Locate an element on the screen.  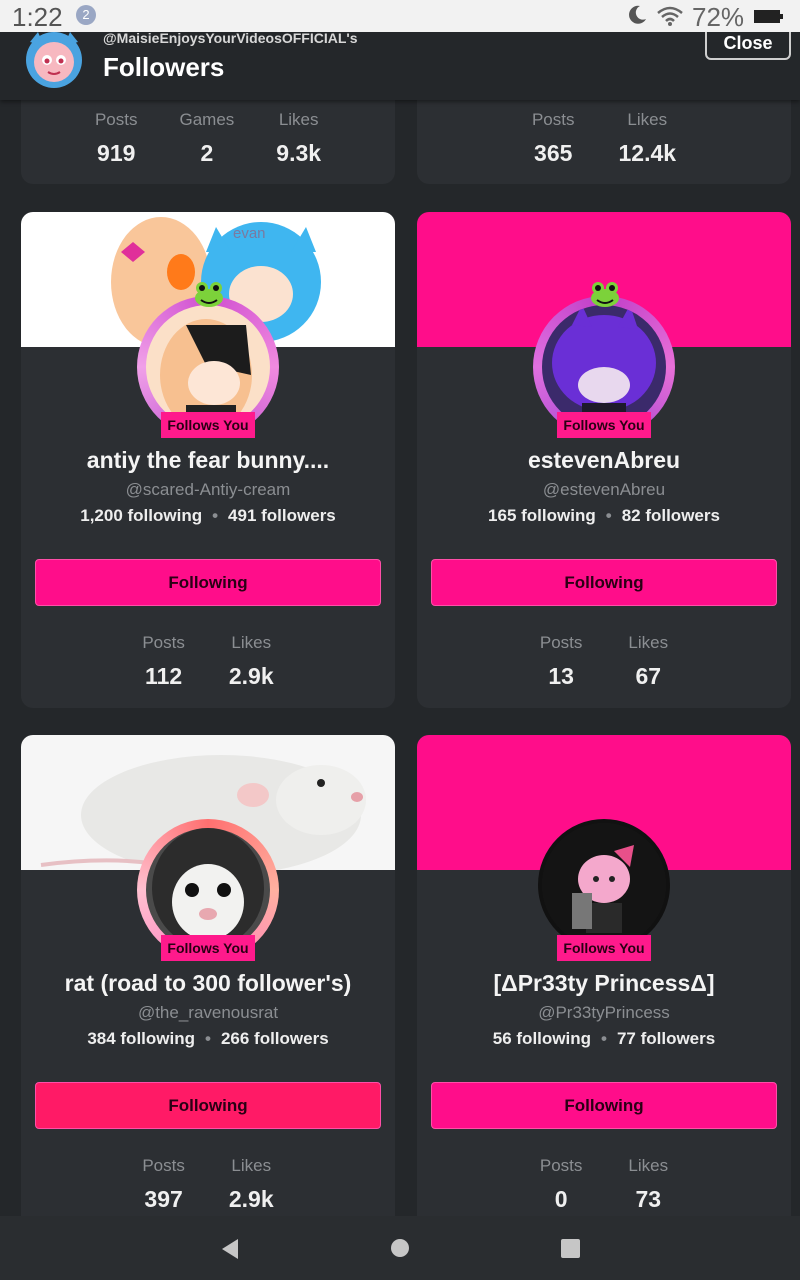
android-nav-bar is located at coordinates (400, 1248).